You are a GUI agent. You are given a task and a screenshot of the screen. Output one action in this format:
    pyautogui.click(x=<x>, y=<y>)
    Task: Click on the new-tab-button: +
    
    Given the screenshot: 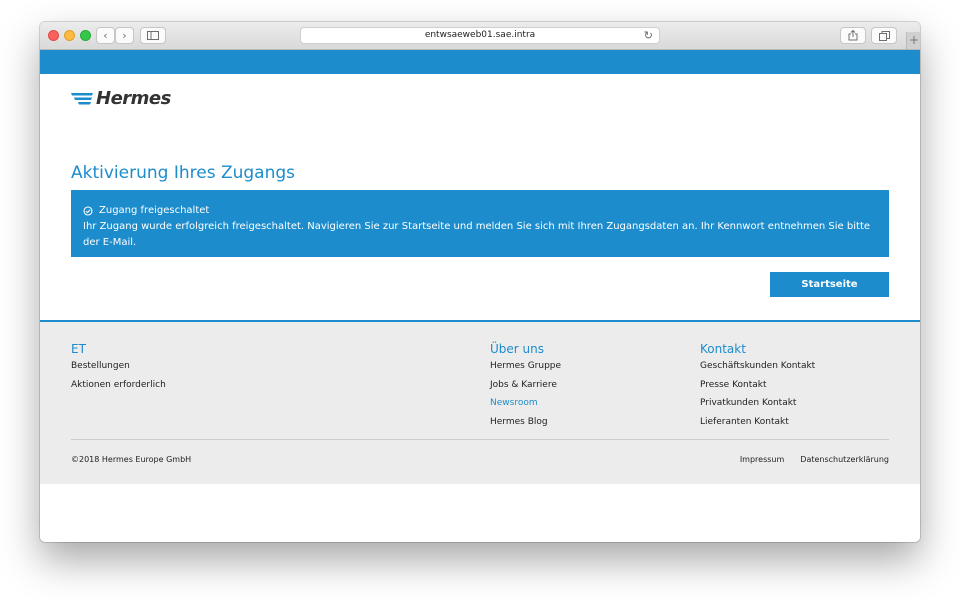 What is the action you would take?
    pyautogui.click(x=913, y=40)
    